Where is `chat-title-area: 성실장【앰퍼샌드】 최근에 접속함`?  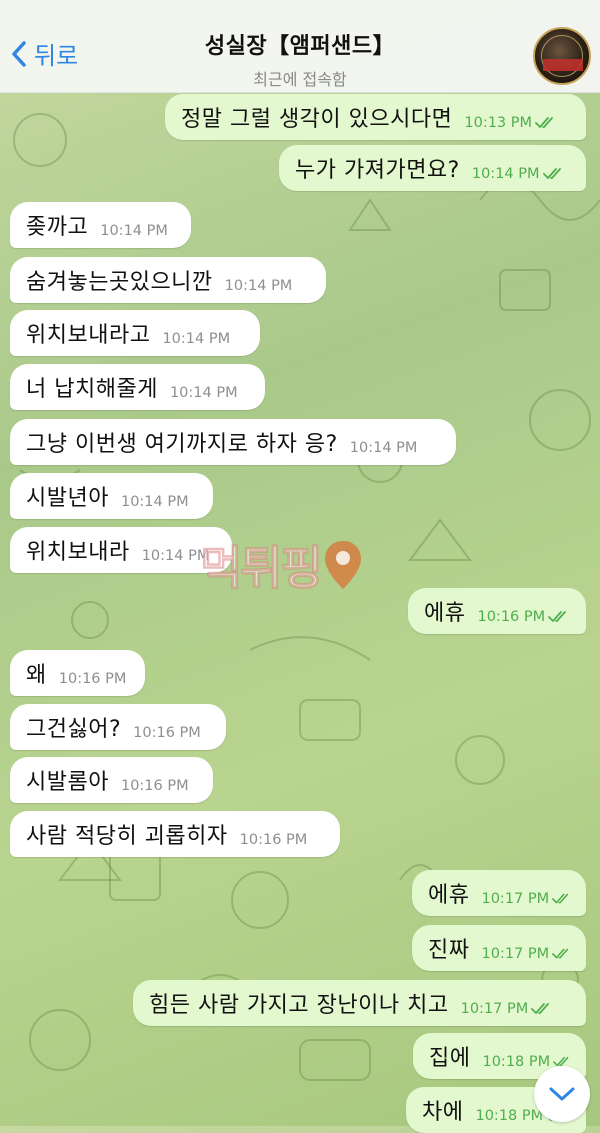
chat-title-area: 성실장【앰퍼샌드】 최근에 접속함 is located at coordinates (300, 59).